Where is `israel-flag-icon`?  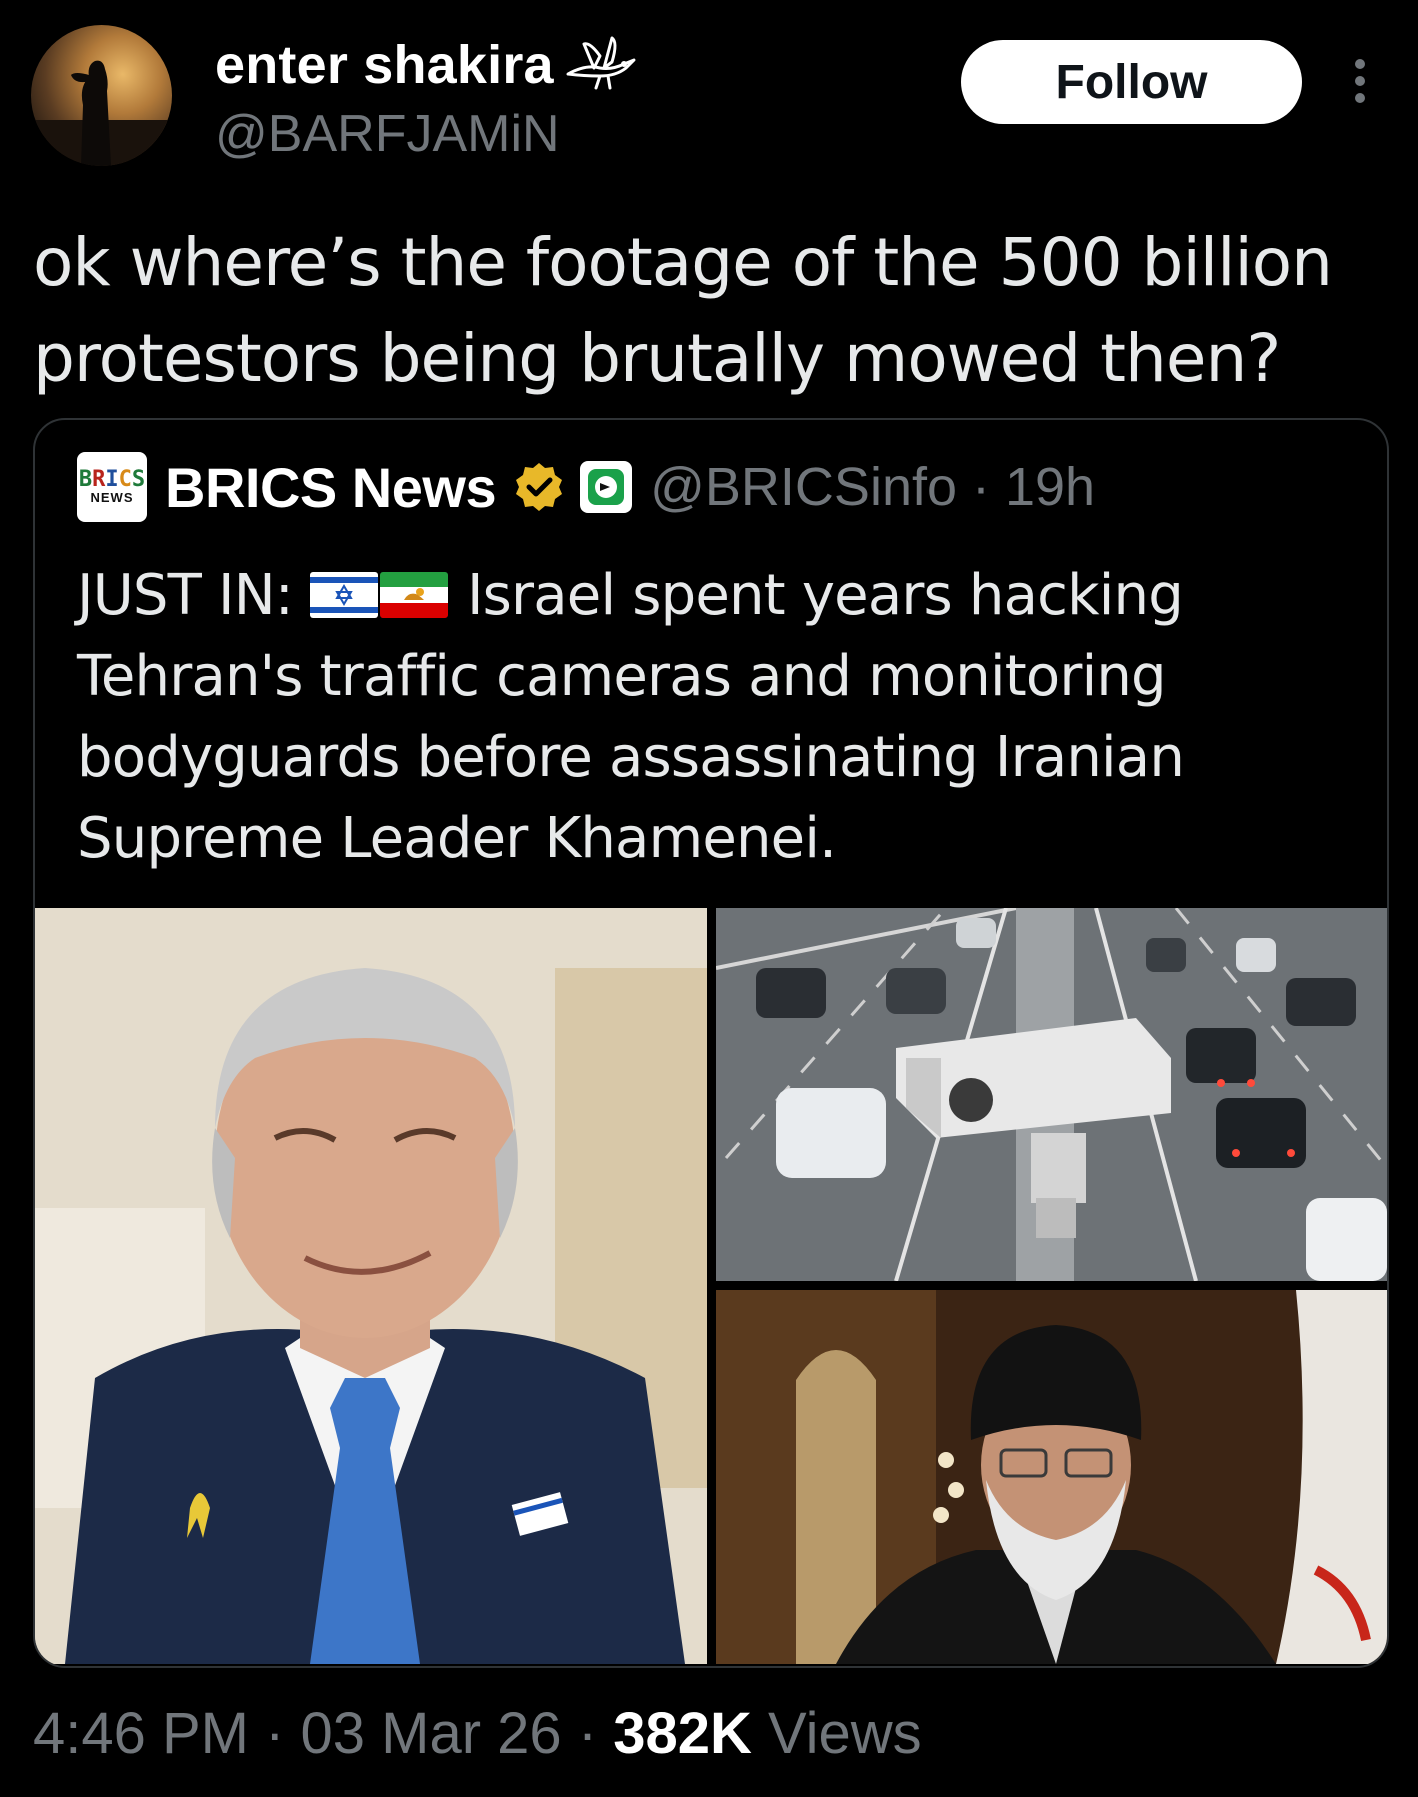
israel-flag-icon is located at coordinates (343, 594).